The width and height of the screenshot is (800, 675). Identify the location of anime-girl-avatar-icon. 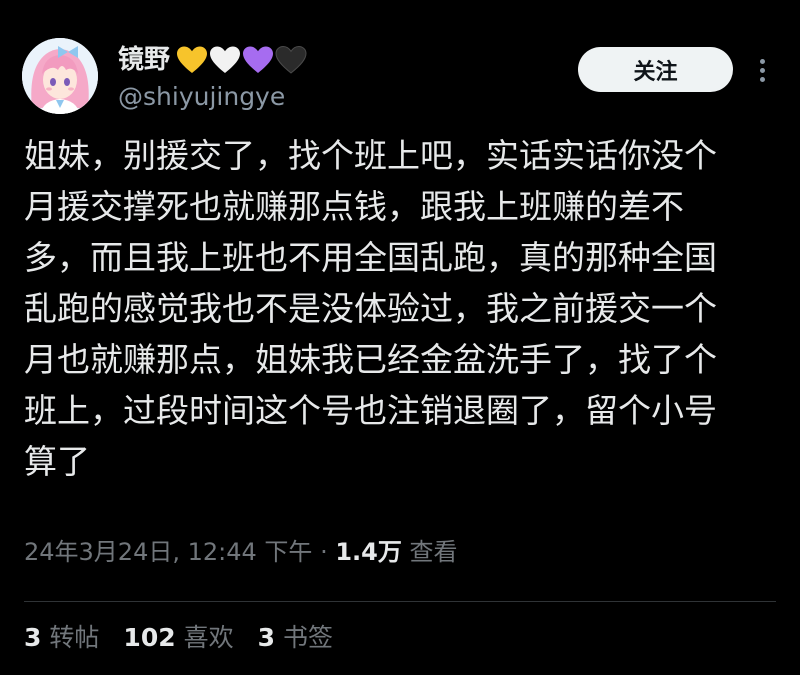
(60, 76).